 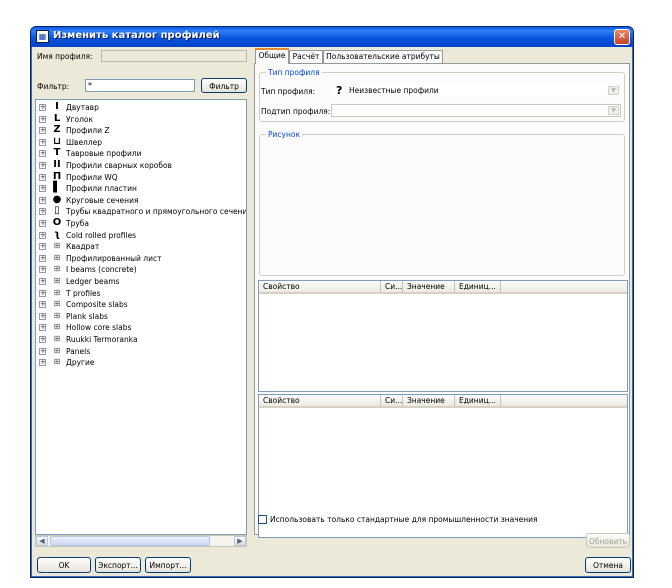 What do you see at coordinates (57, 211) in the screenshot?
I see `rect-tube-icon: ▯` at bounding box center [57, 211].